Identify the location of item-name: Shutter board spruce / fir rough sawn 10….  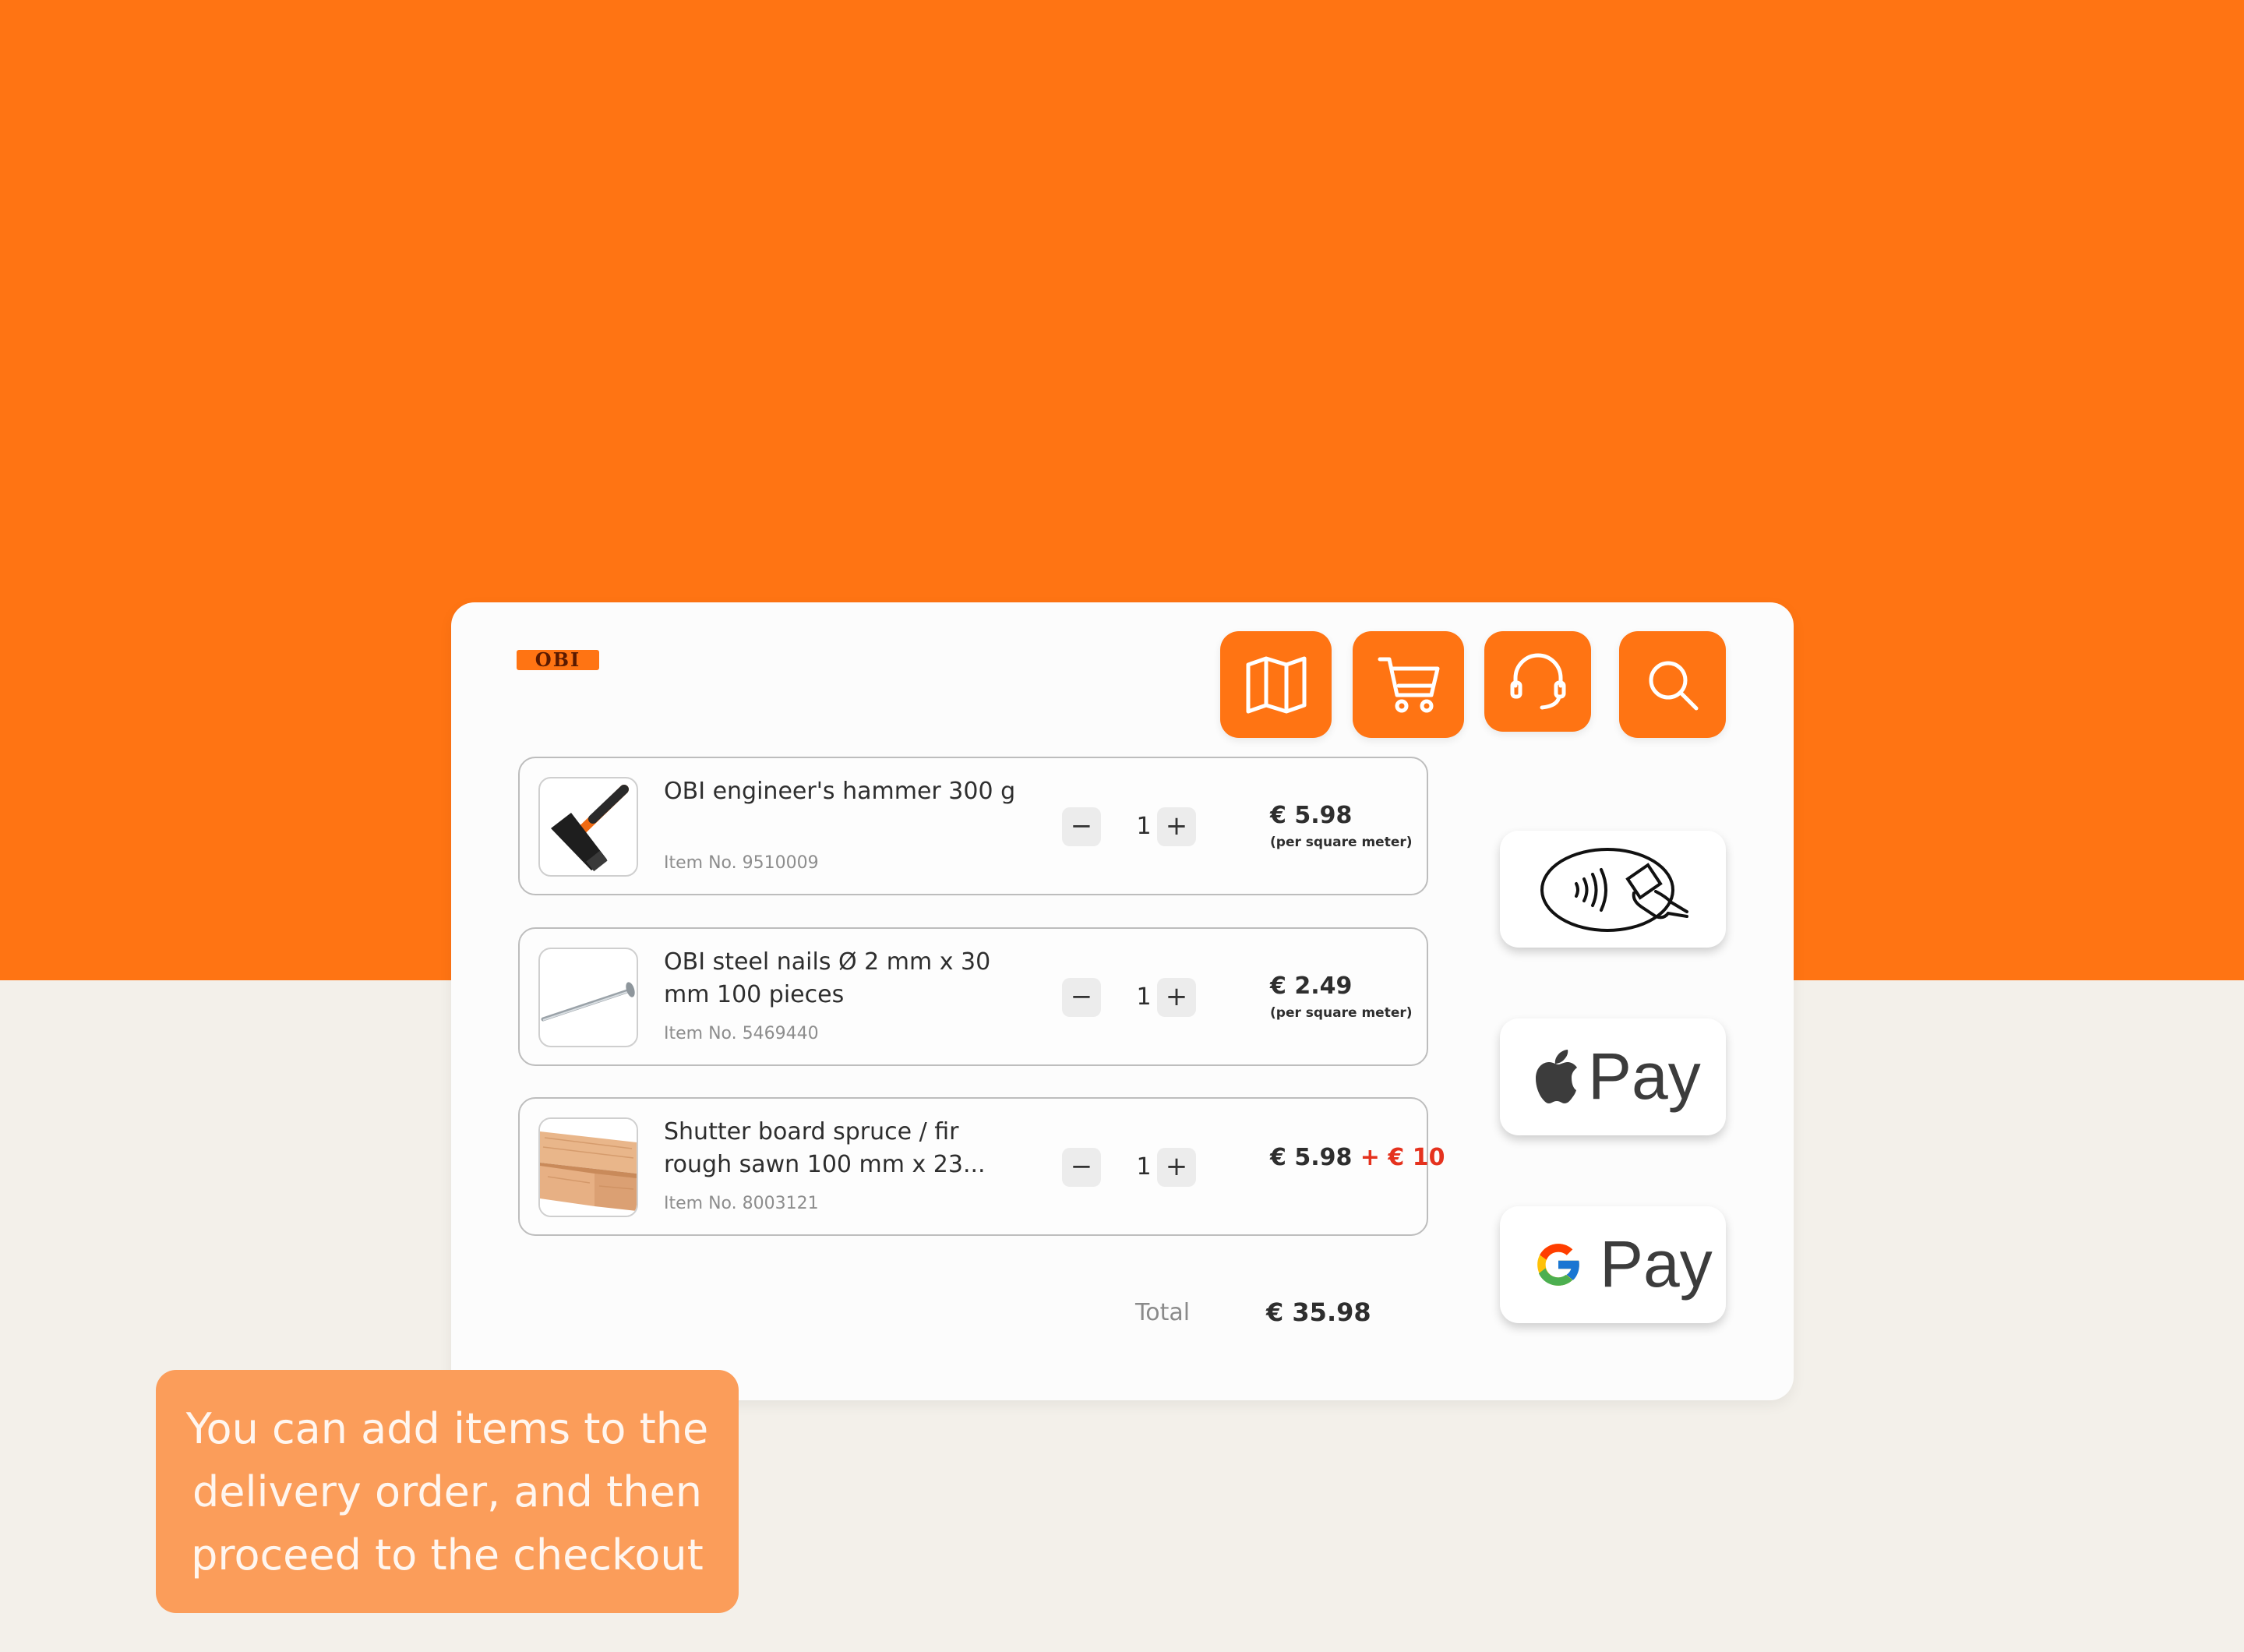
(847, 1149).